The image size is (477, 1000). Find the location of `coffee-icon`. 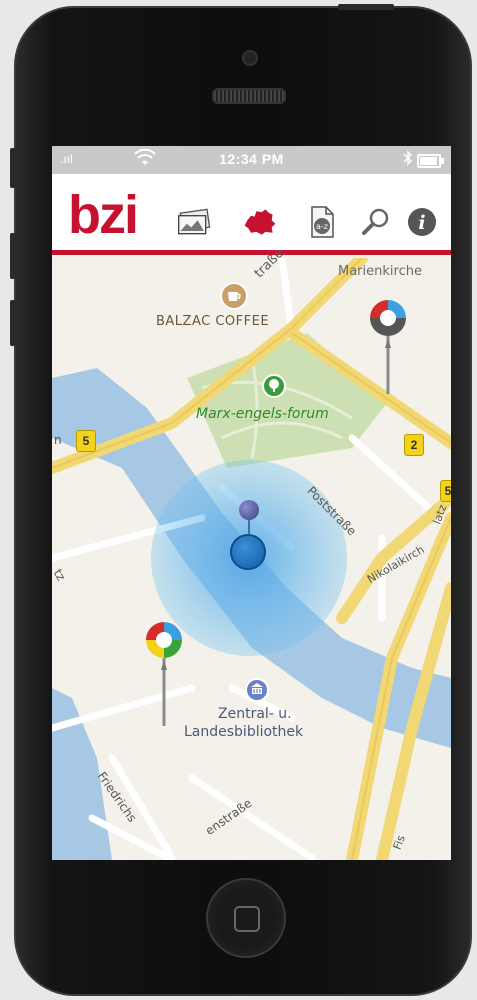

coffee-icon is located at coordinates (234, 298).